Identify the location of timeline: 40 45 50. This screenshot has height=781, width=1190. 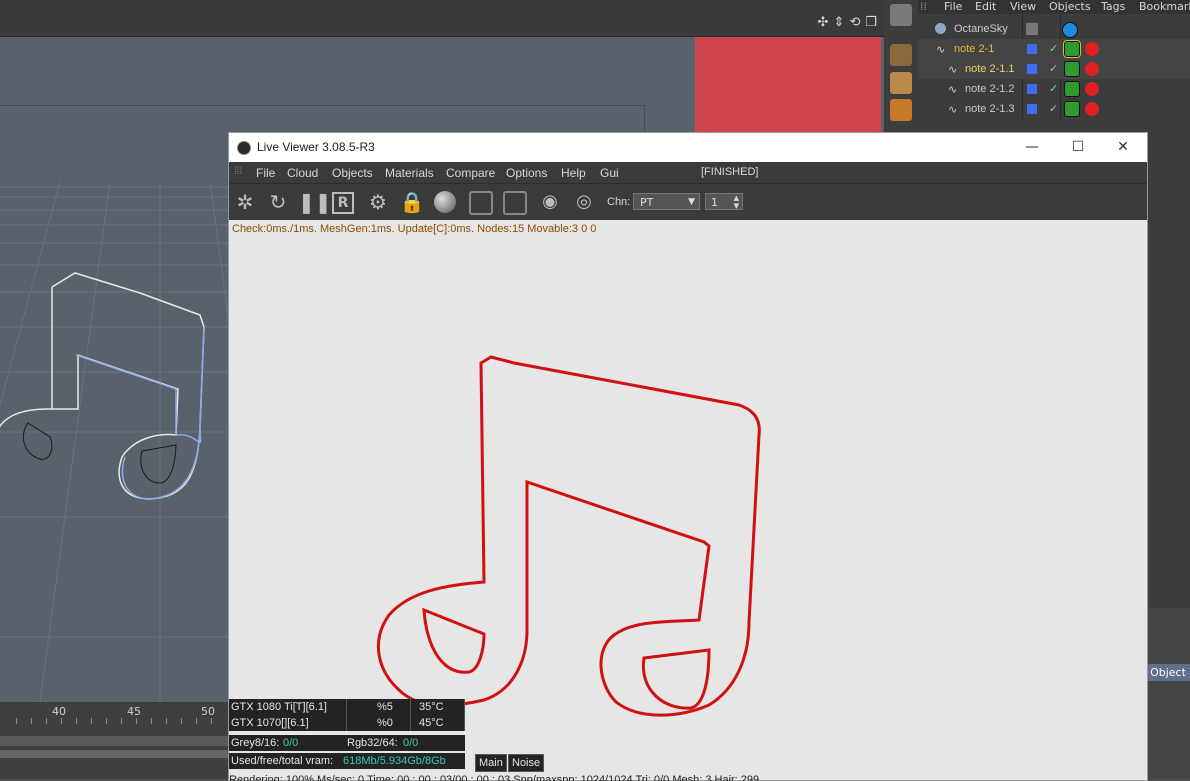
(115, 740).